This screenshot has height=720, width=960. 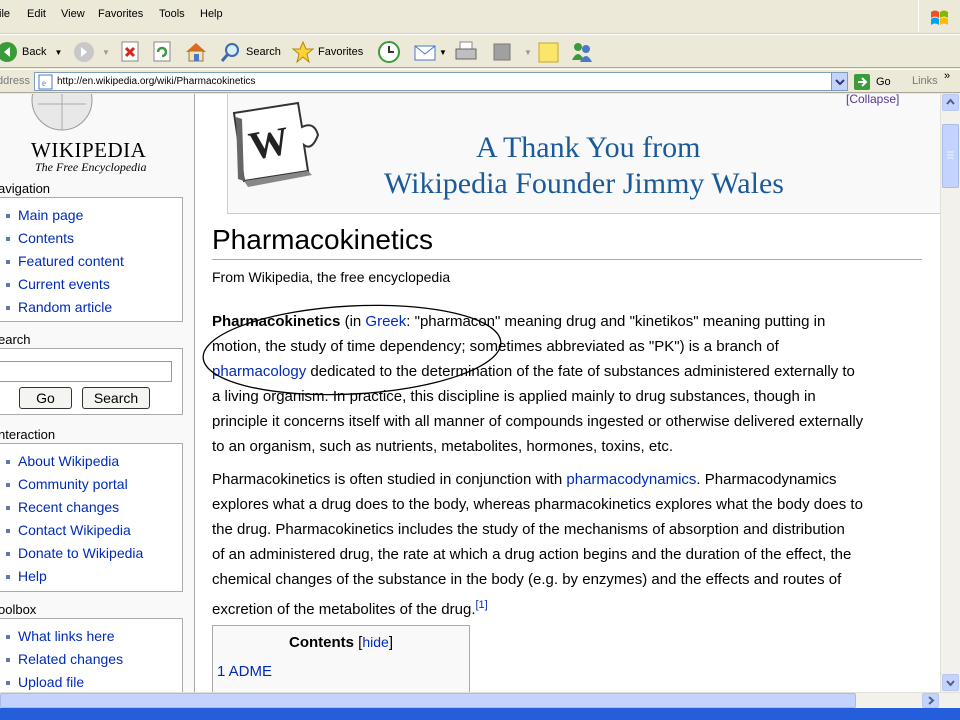 What do you see at coordinates (331, 277) in the screenshot?
I see `site-sub: From Wikipedia, the free encyclopedia` at bounding box center [331, 277].